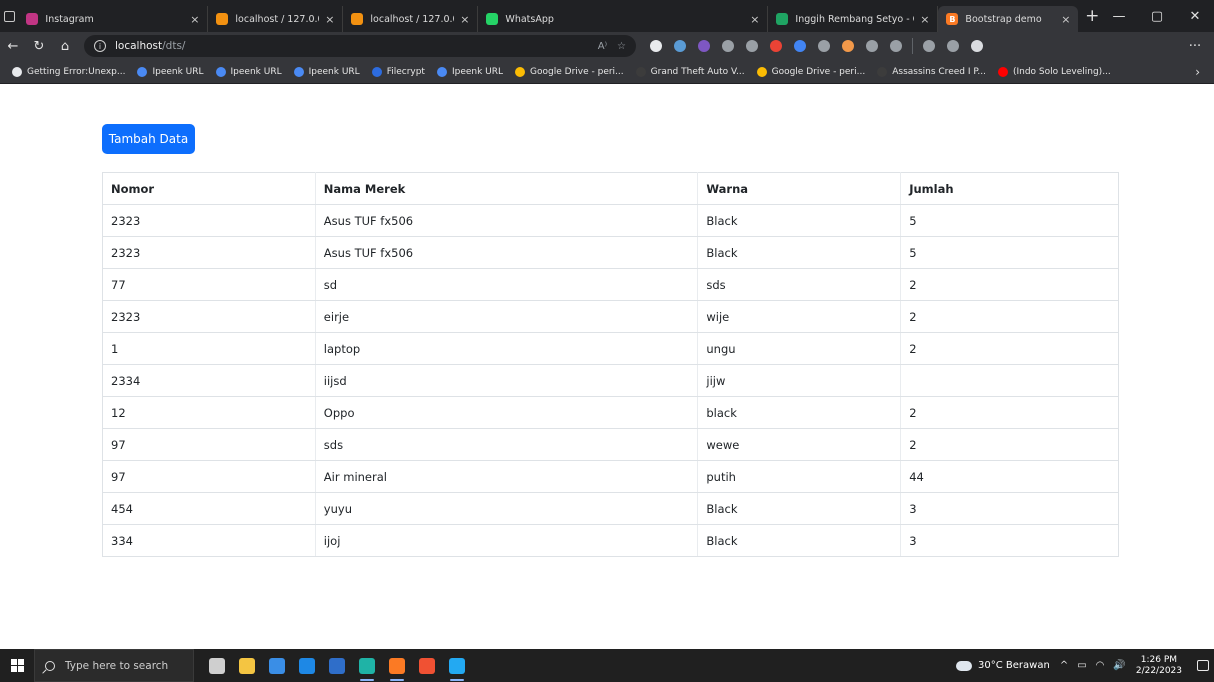 Image resolution: width=1214 pixels, height=682 pixels. Describe the element at coordinates (100, 46) in the screenshot. I see `site-info-icon: i` at that location.